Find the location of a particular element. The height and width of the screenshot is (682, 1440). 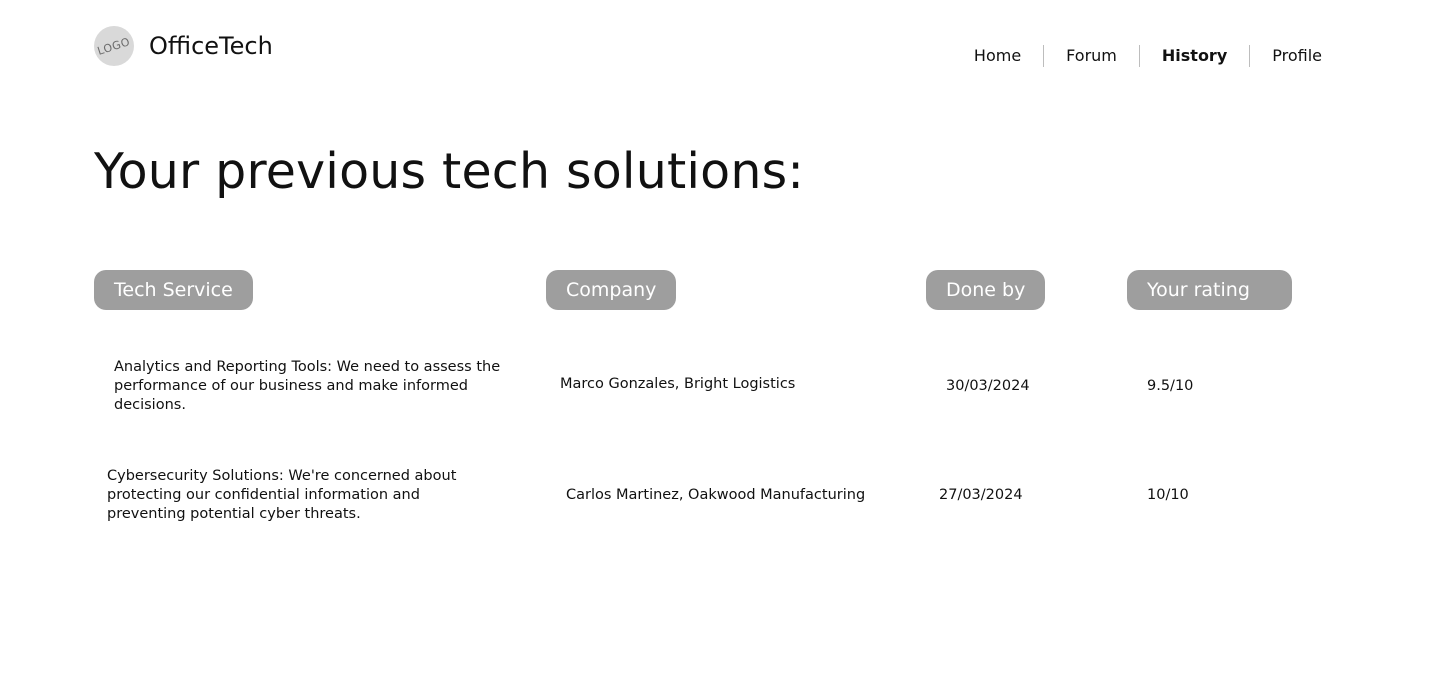

nav-profile: Profile is located at coordinates (1286, 56).